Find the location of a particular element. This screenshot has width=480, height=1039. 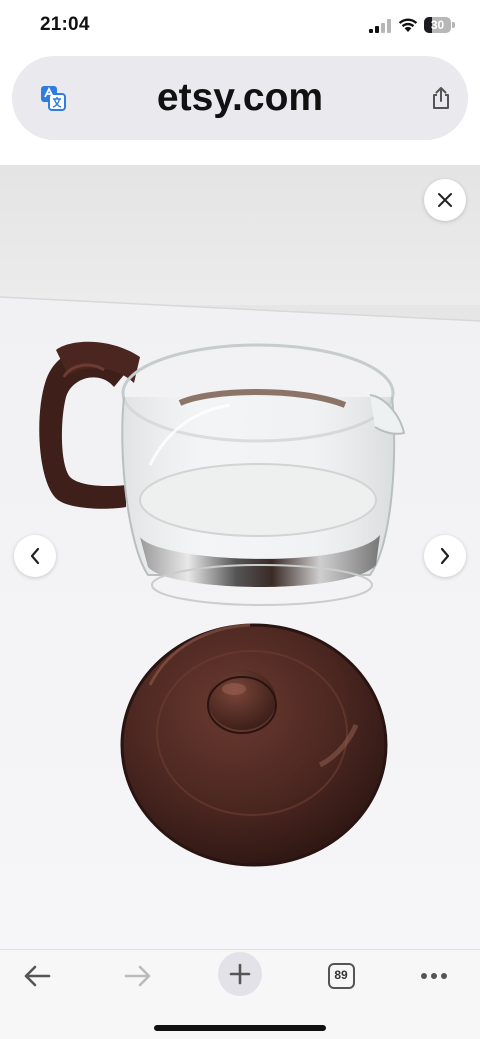

plus-icon is located at coordinates (240, 974).